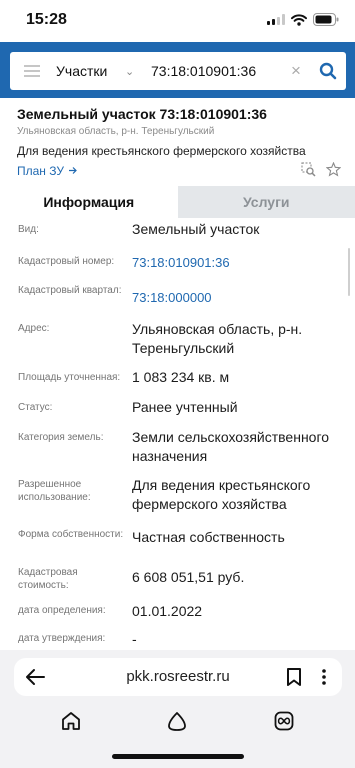 Image resolution: width=355 pixels, height=768 pixels. I want to click on row-label: Вид:, so click(28, 229).